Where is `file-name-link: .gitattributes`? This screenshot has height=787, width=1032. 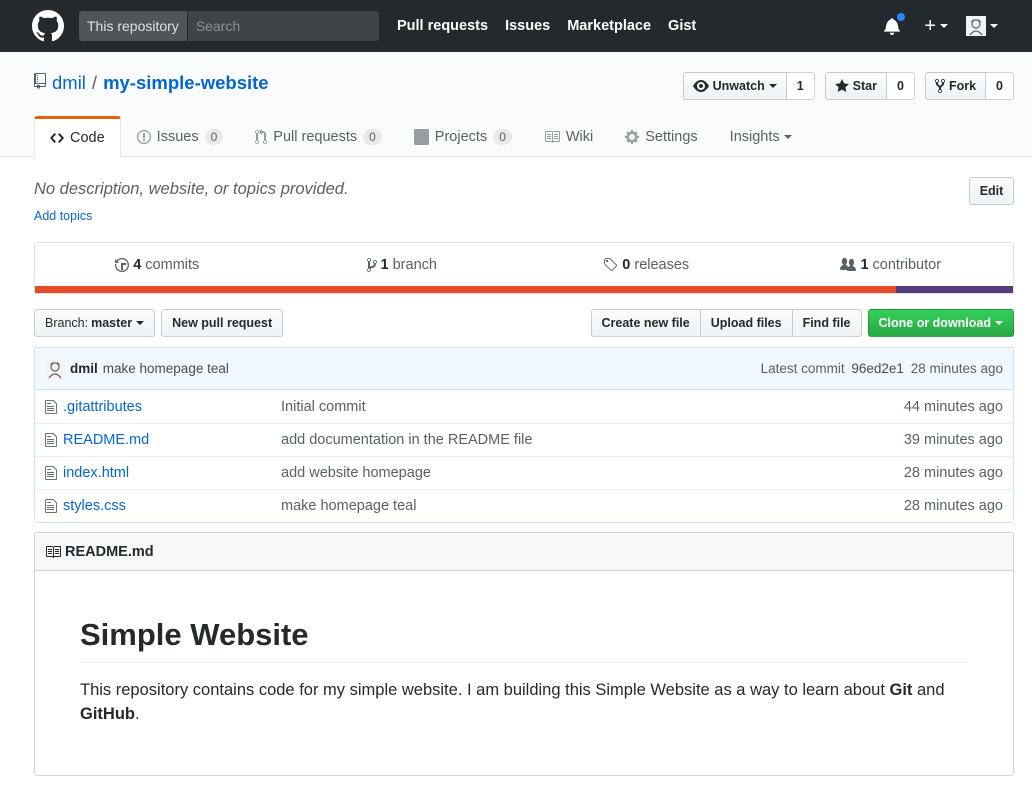 file-name-link: .gitattributes is located at coordinates (172, 407).